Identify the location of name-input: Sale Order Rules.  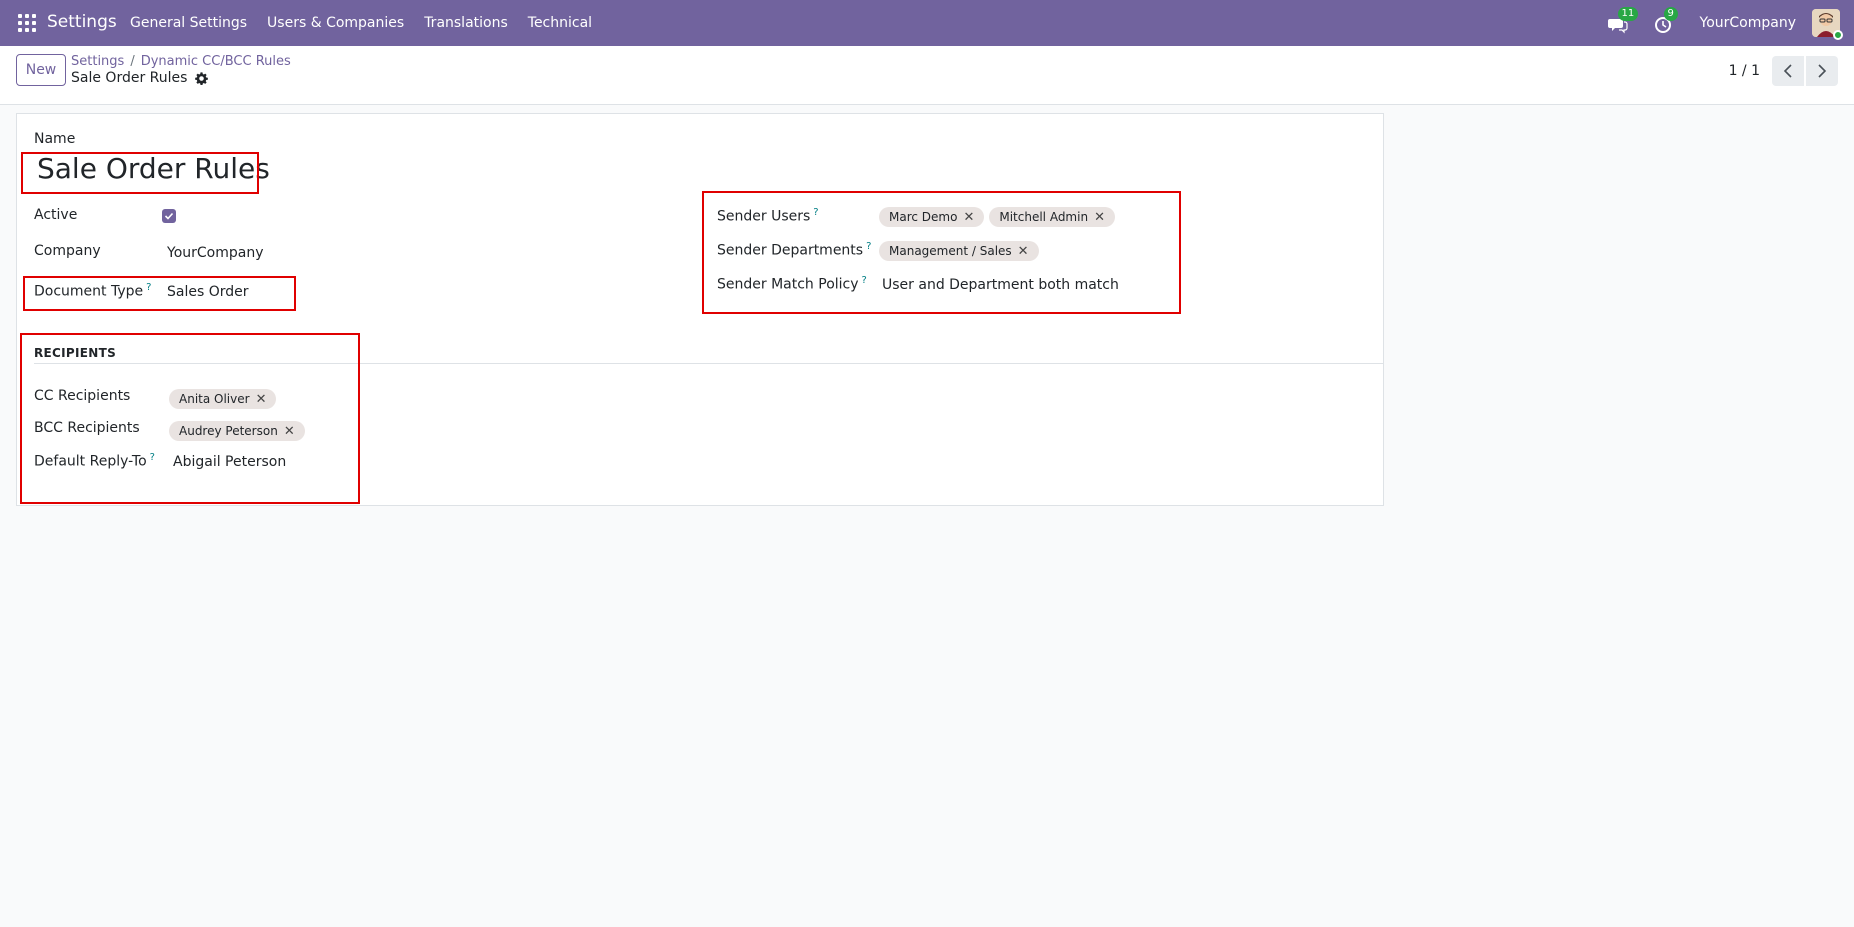
(153, 168).